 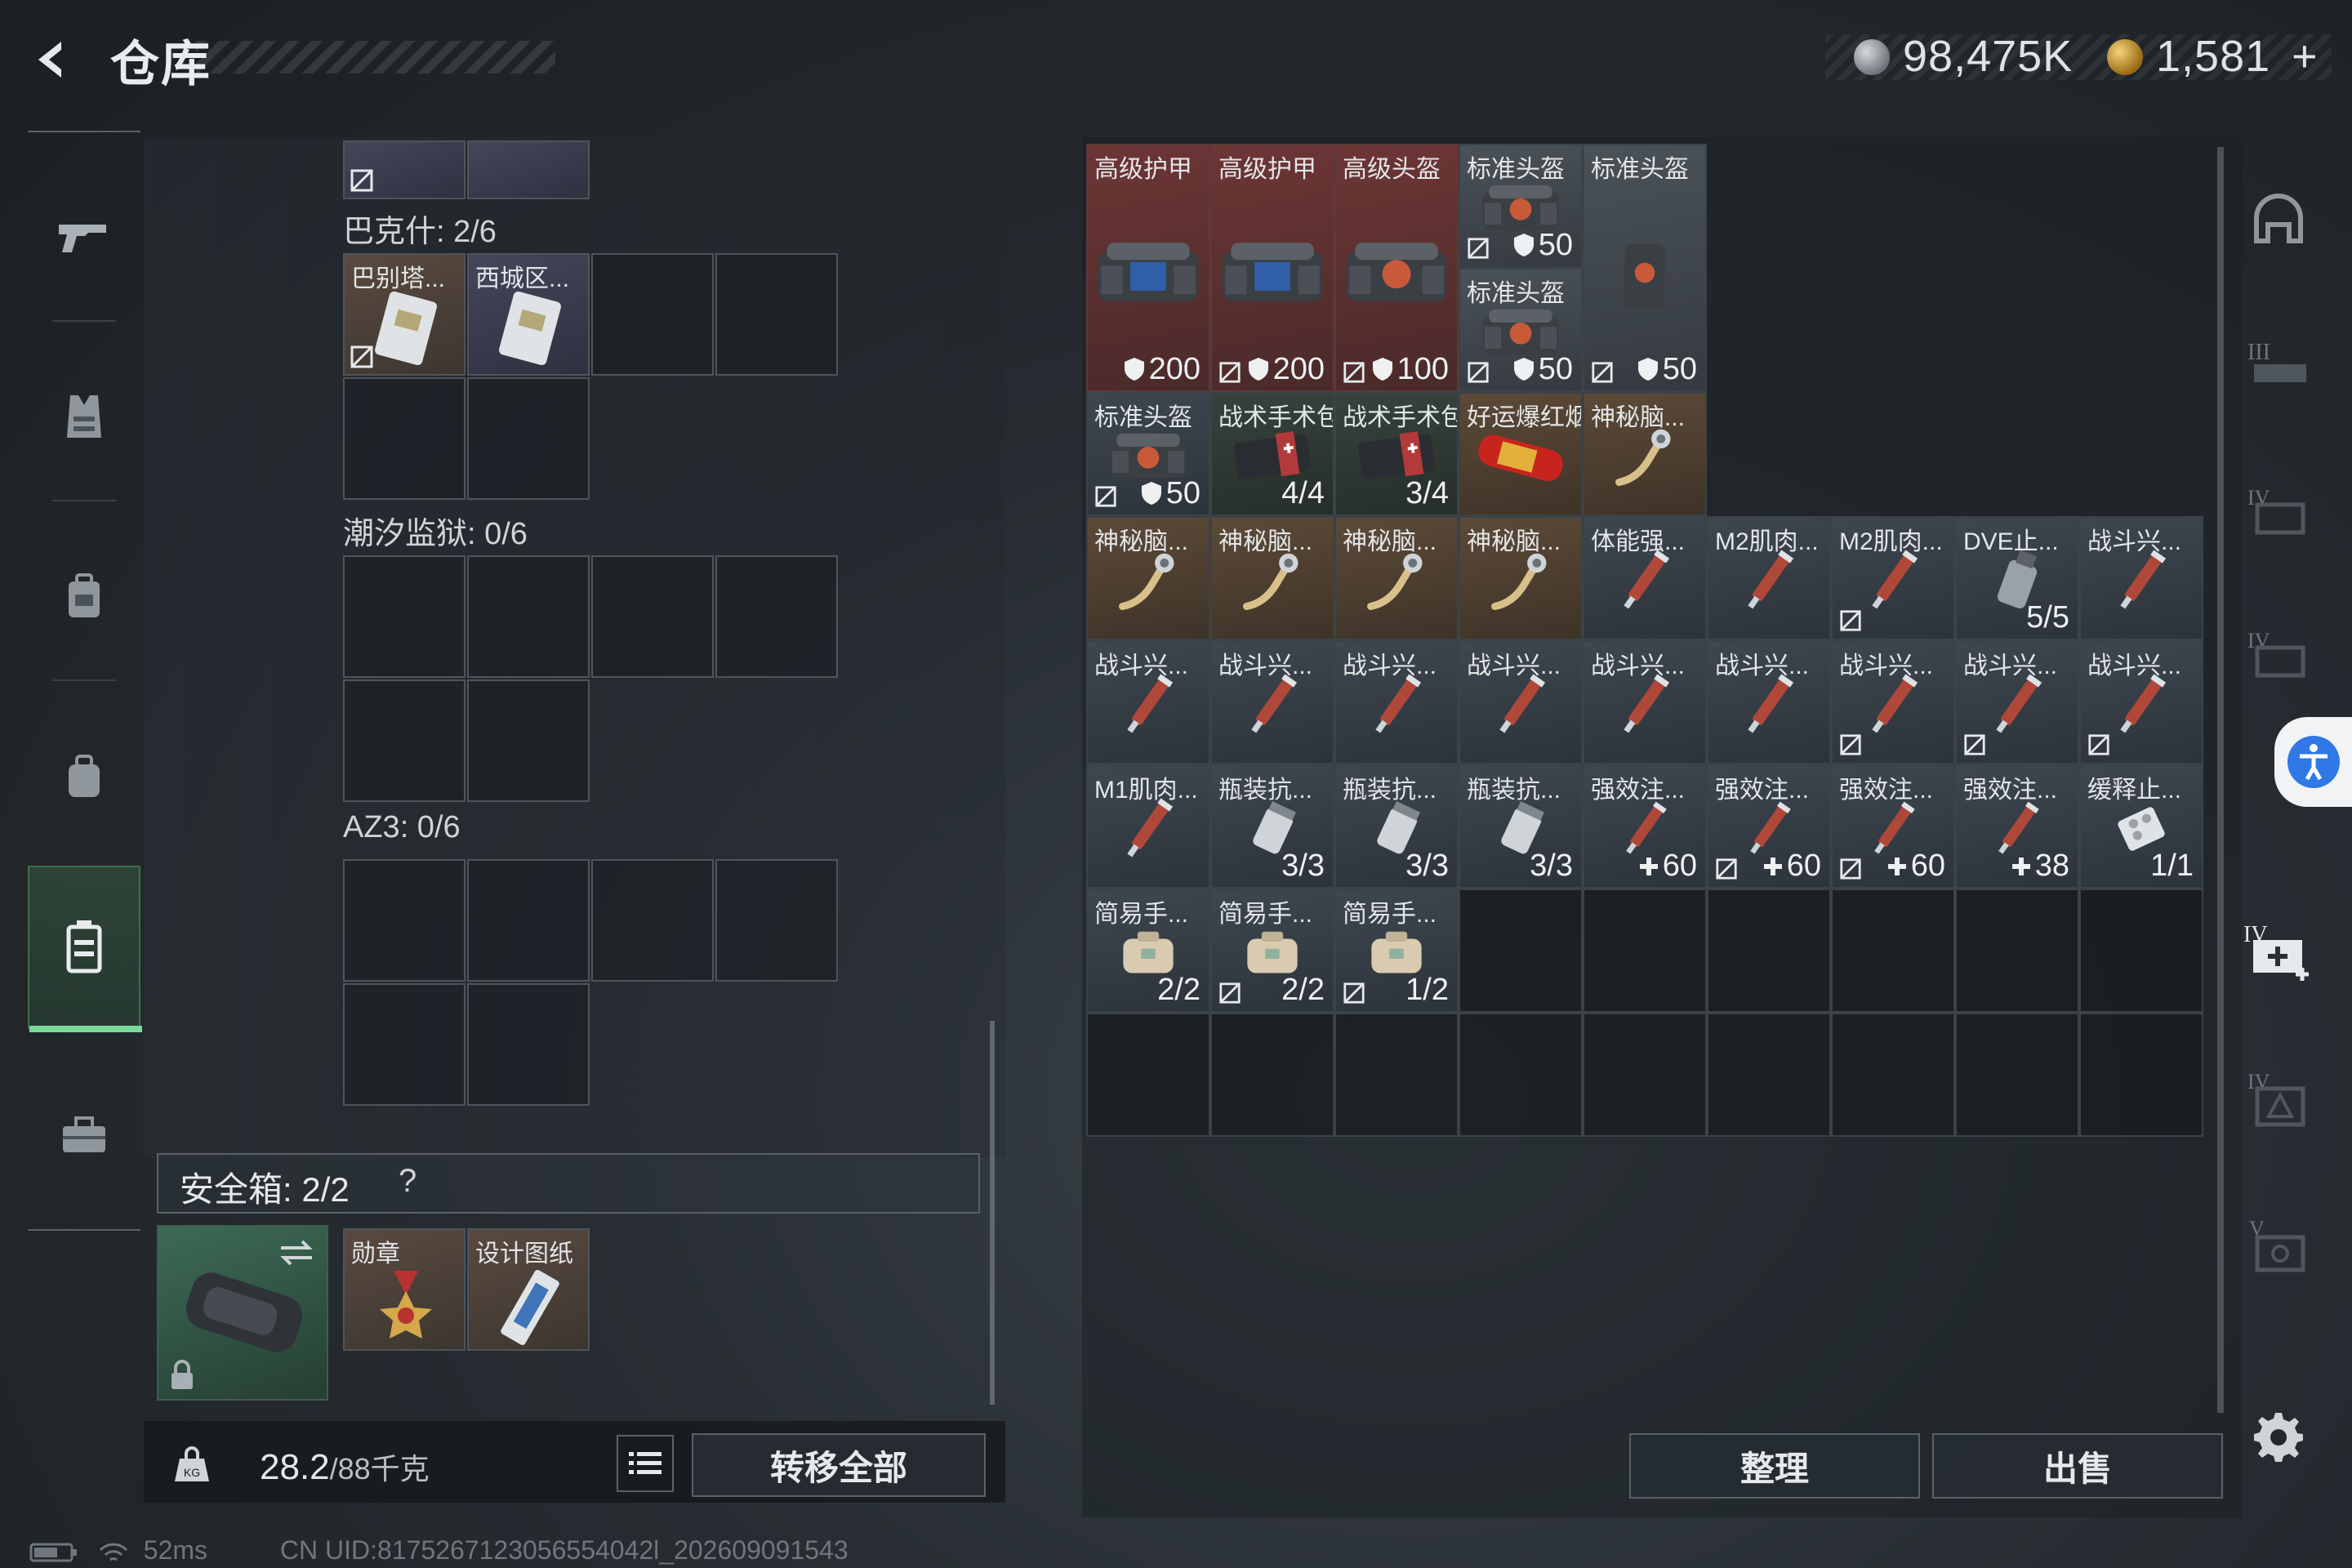 What do you see at coordinates (2017, 578) in the screenshot?
I see `item-cell: DVE止... 5/5` at bounding box center [2017, 578].